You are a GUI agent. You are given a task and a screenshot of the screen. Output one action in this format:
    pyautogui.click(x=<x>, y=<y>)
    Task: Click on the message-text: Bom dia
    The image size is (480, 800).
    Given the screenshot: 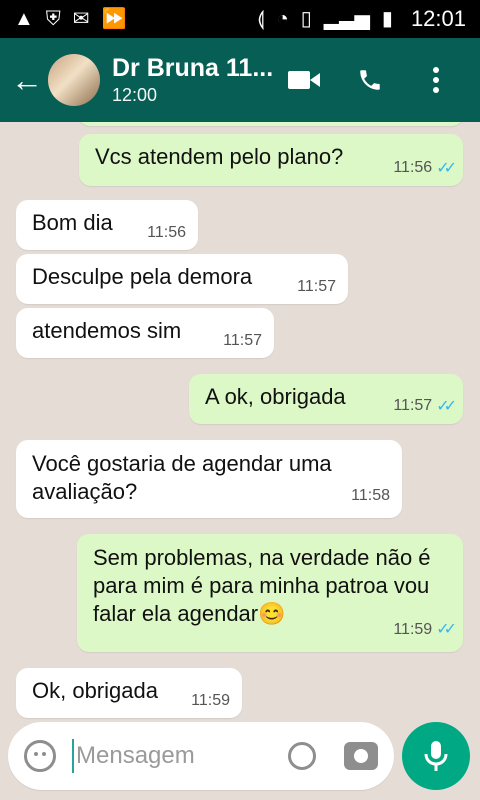 What is the action you would take?
    pyautogui.click(x=72, y=222)
    